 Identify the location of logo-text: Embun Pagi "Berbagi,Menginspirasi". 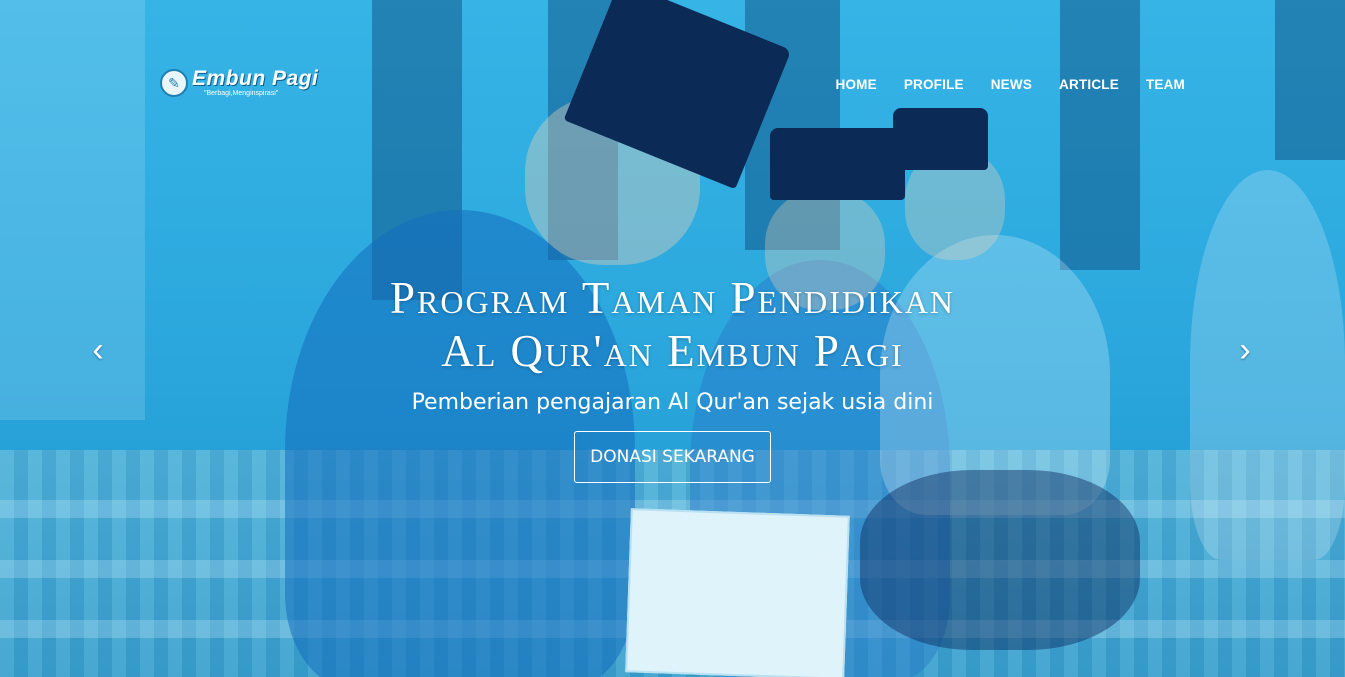
(255, 83).